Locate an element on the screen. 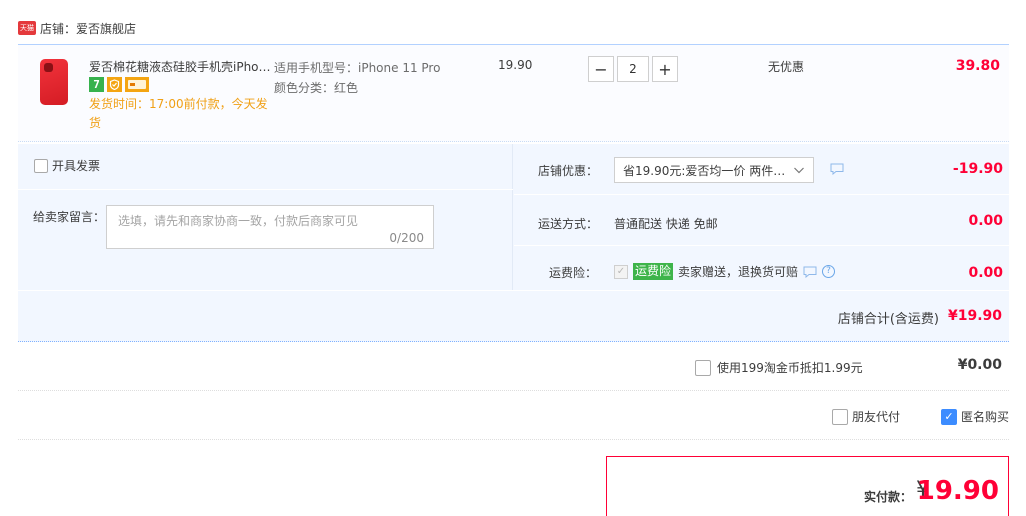 This screenshot has height=516, width=1026. shipping-label: 运送方式： is located at coordinates (568, 224).